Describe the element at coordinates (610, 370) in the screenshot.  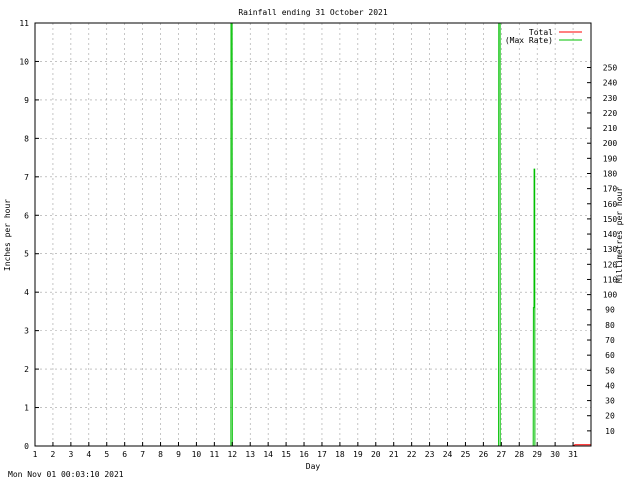
I see `y2-tick-label: 50` at that location.